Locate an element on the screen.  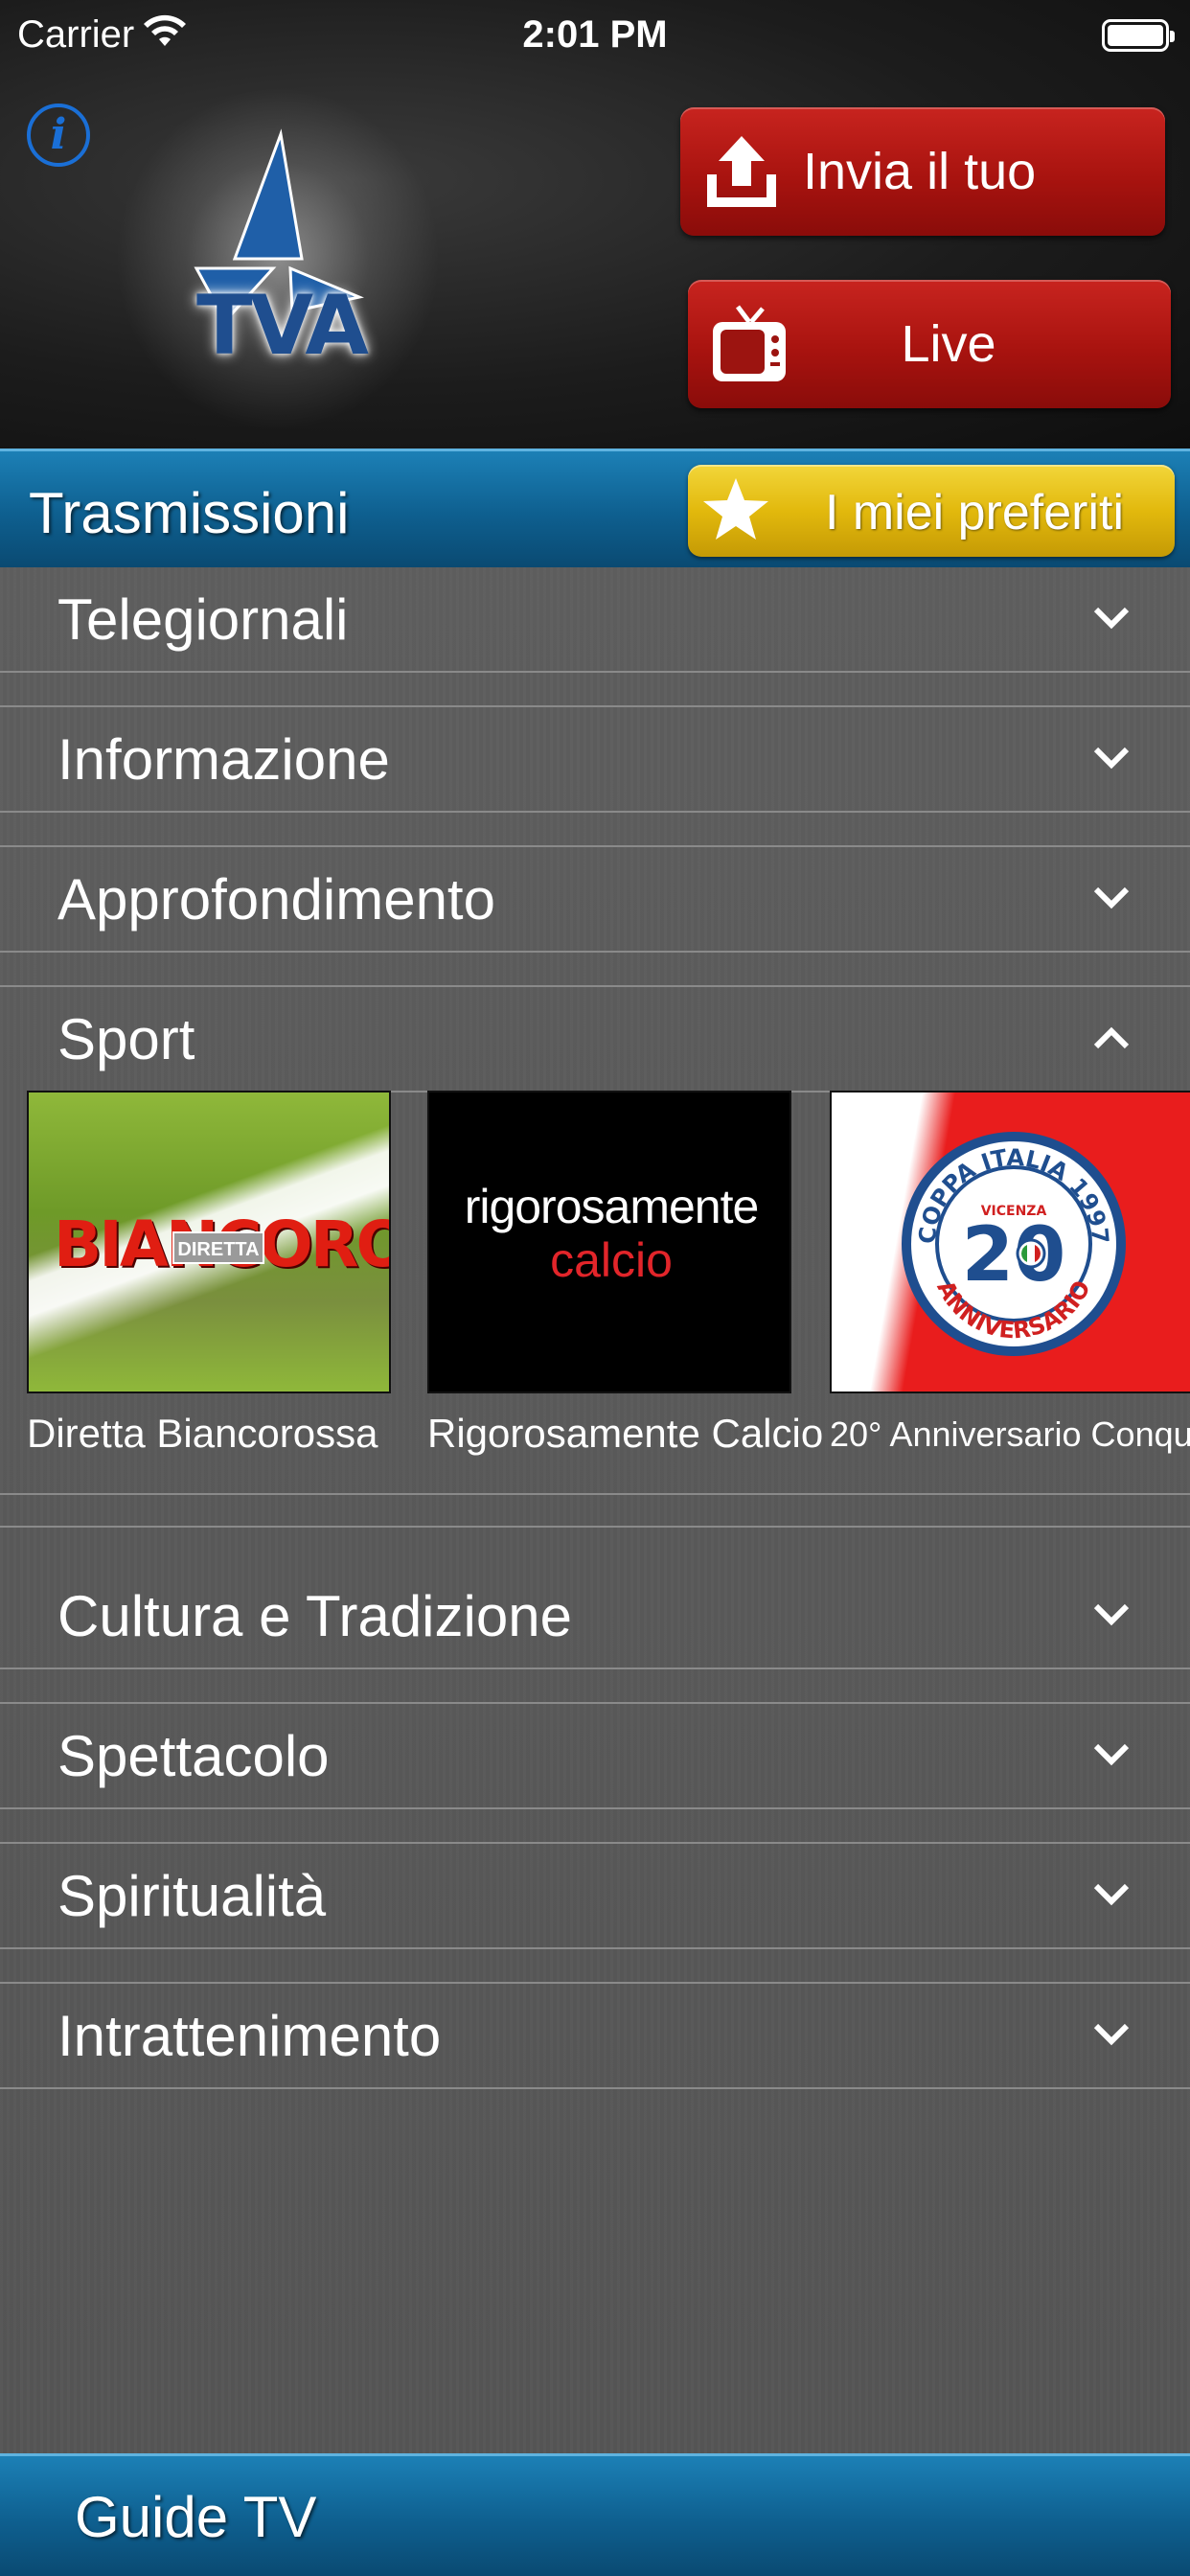
category-row-intrattenimento: Intrattenimento is located at coordinates (595, 2036).